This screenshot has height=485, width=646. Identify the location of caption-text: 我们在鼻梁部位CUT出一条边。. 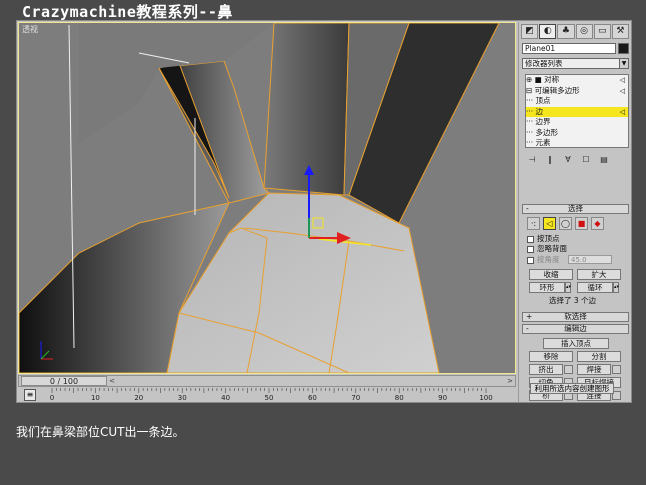
(100, 432).